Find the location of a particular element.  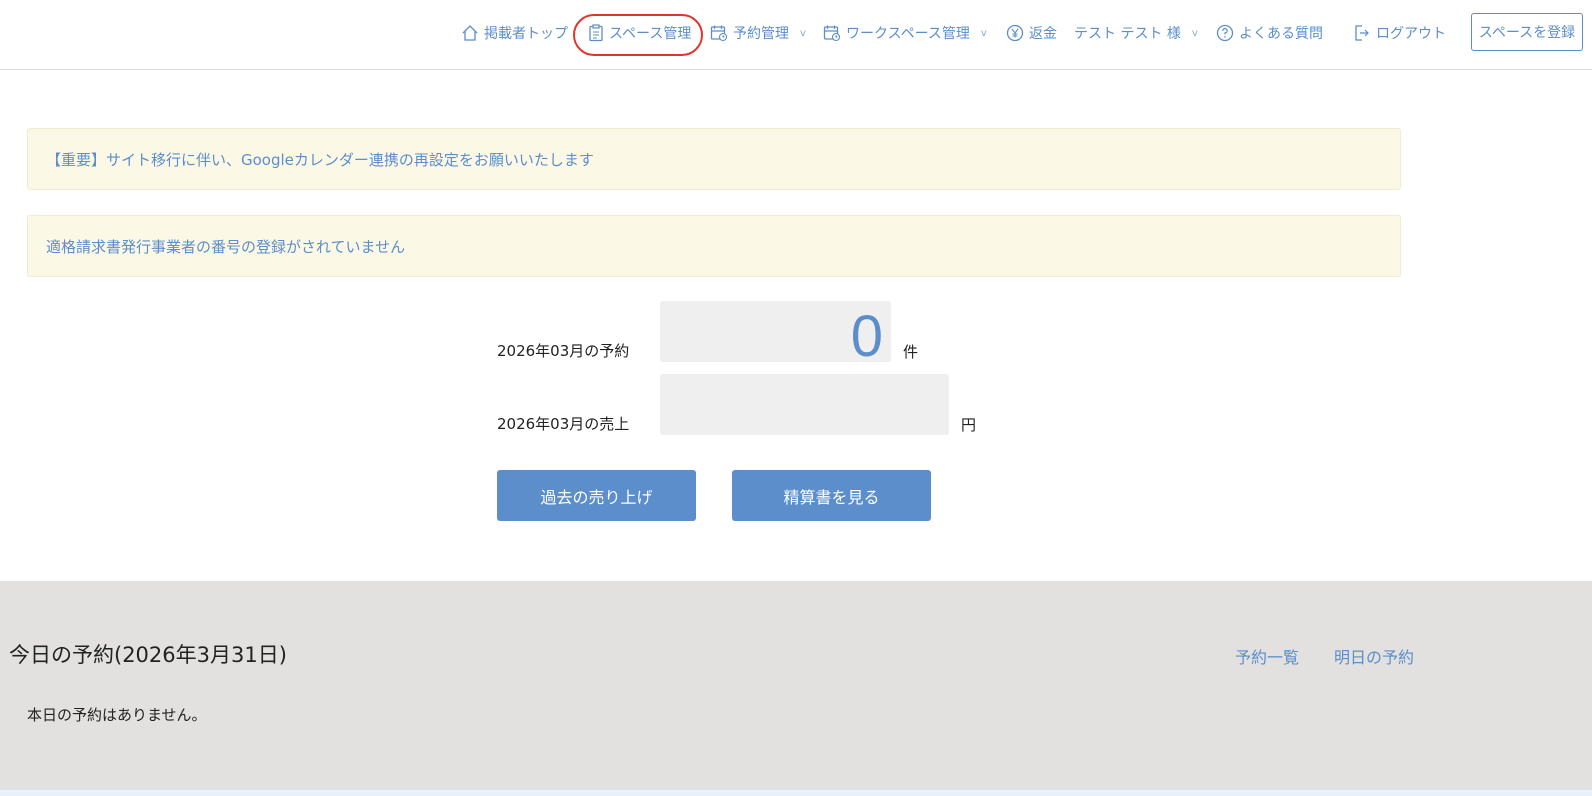

register-space-button: スペースを登録 is located at coordinates (1527, 32).